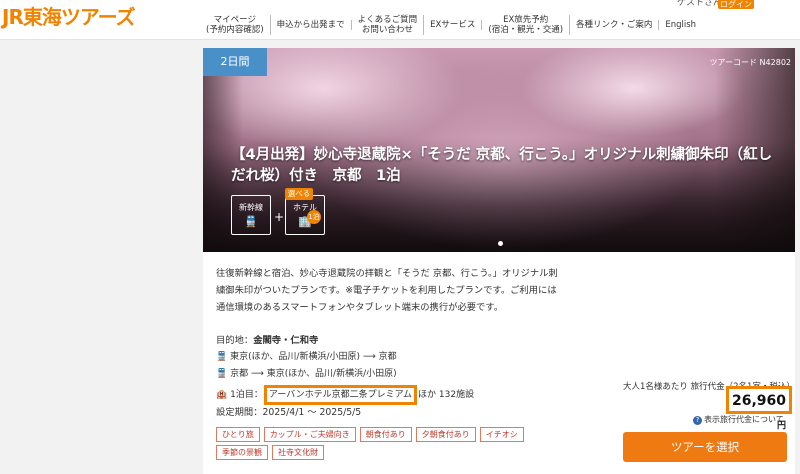 This screenshot has width=800, height=474. Describe the element at coordinates (453, 25) in the screenshot. I see `nav-ex-service: EXサービス` at that location.